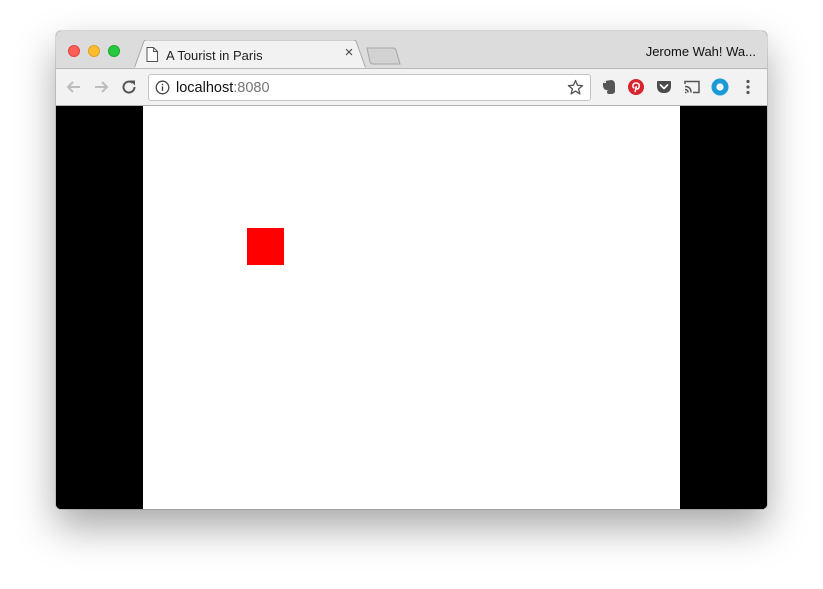 This screenshot has height=589, width=823. What do you see at coordinates (129, 87) in the screenshot?
I see `reload-icon` at bounding box center [129, 87].